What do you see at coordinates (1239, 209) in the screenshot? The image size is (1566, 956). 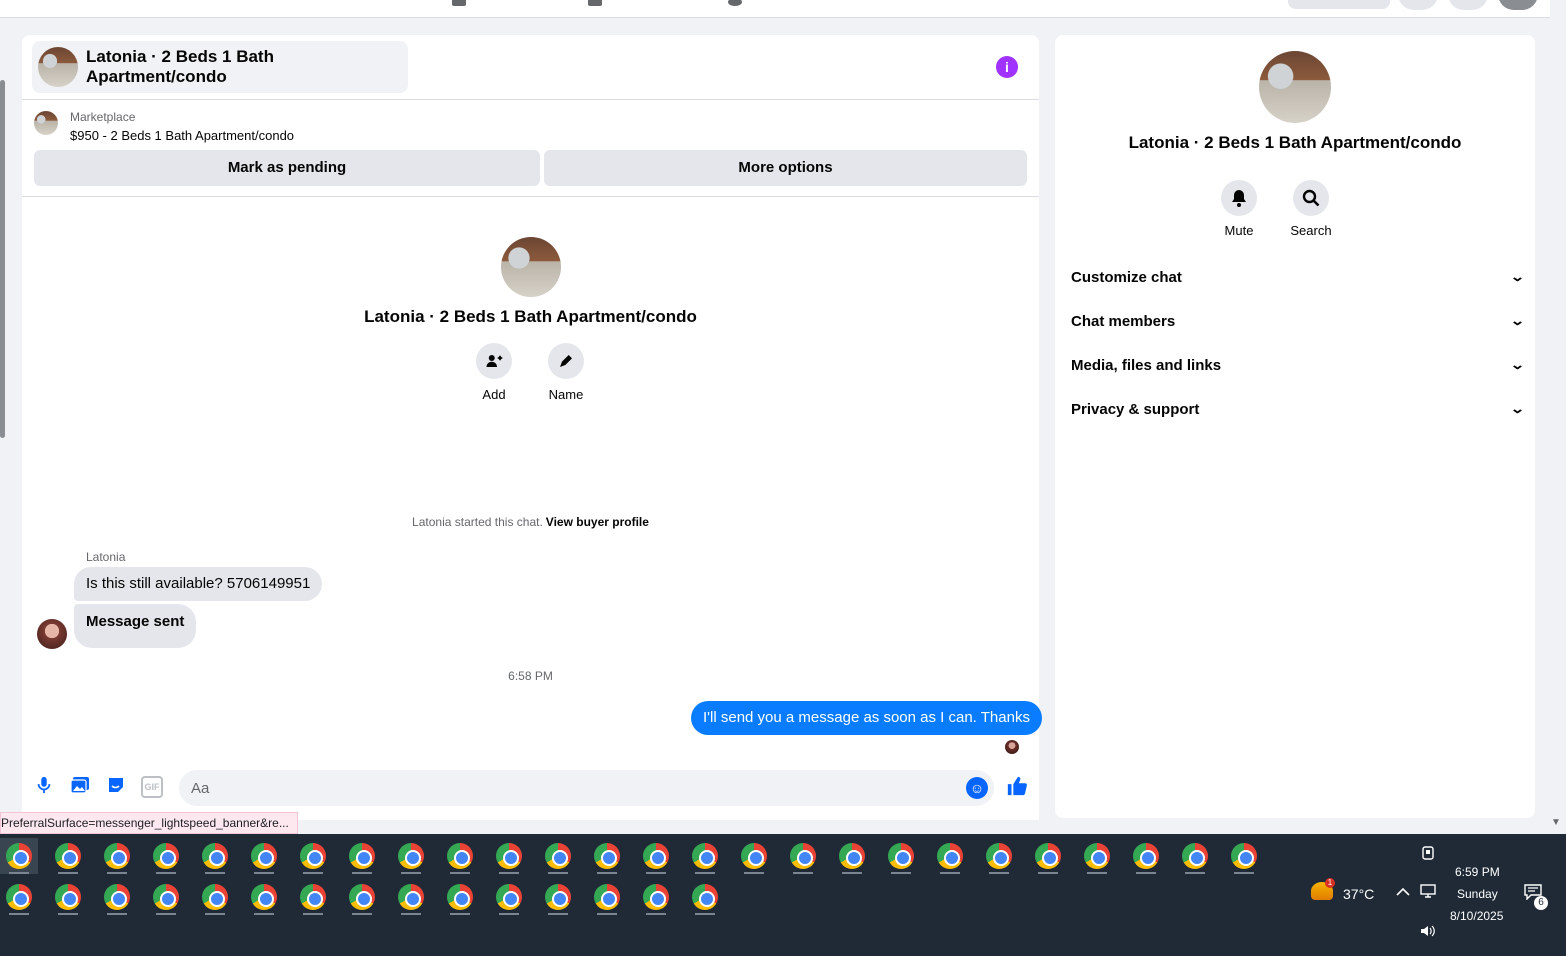 I see `mute-button: Mute` at bounding box center [1239, 209].